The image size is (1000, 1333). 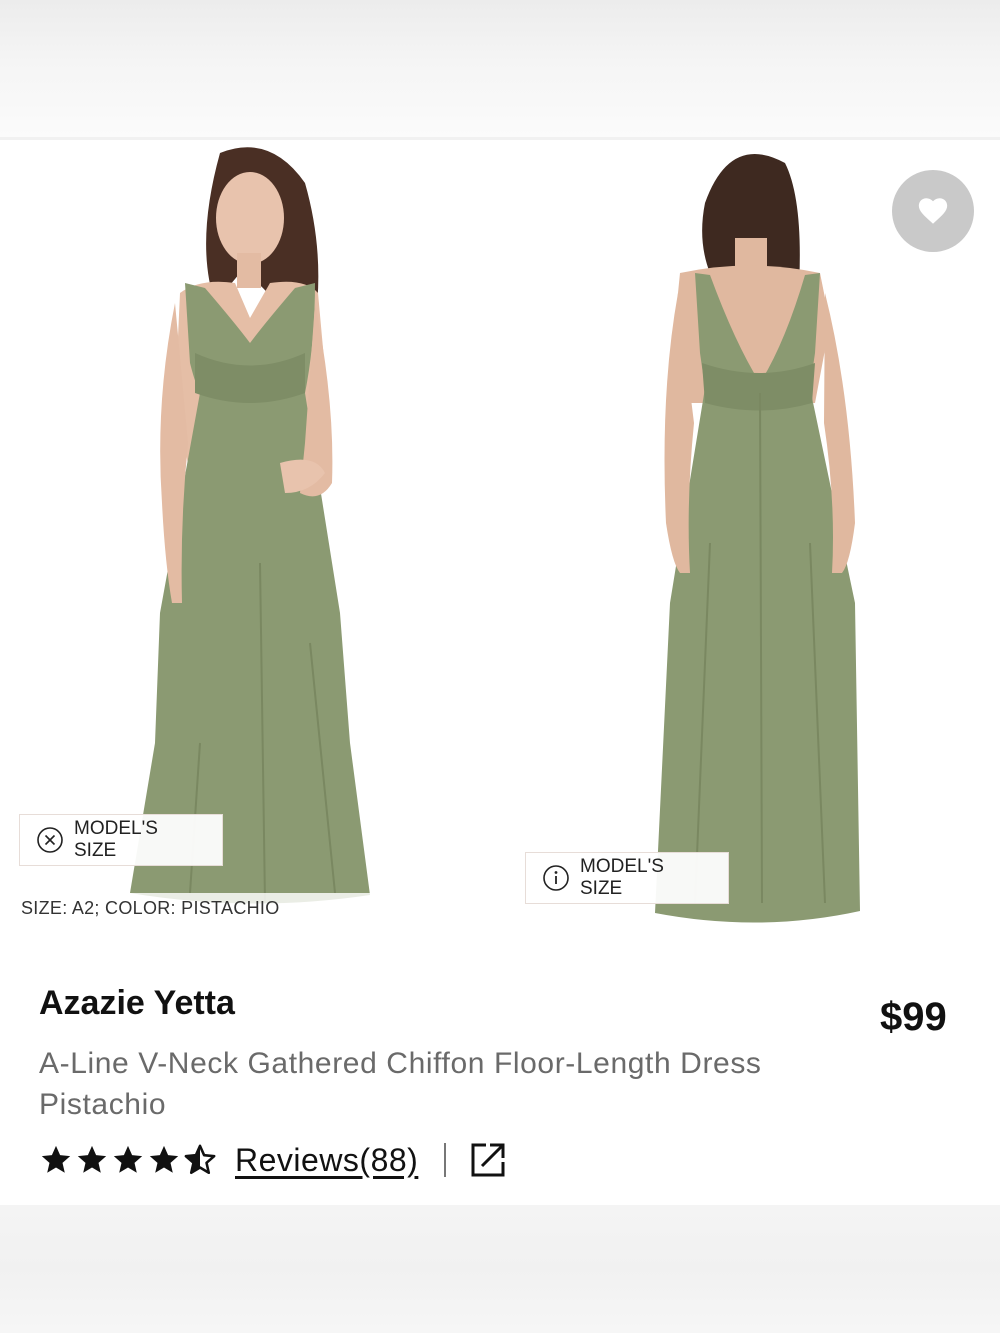 I want to click on star-rating, so click(x=128, y=1160).